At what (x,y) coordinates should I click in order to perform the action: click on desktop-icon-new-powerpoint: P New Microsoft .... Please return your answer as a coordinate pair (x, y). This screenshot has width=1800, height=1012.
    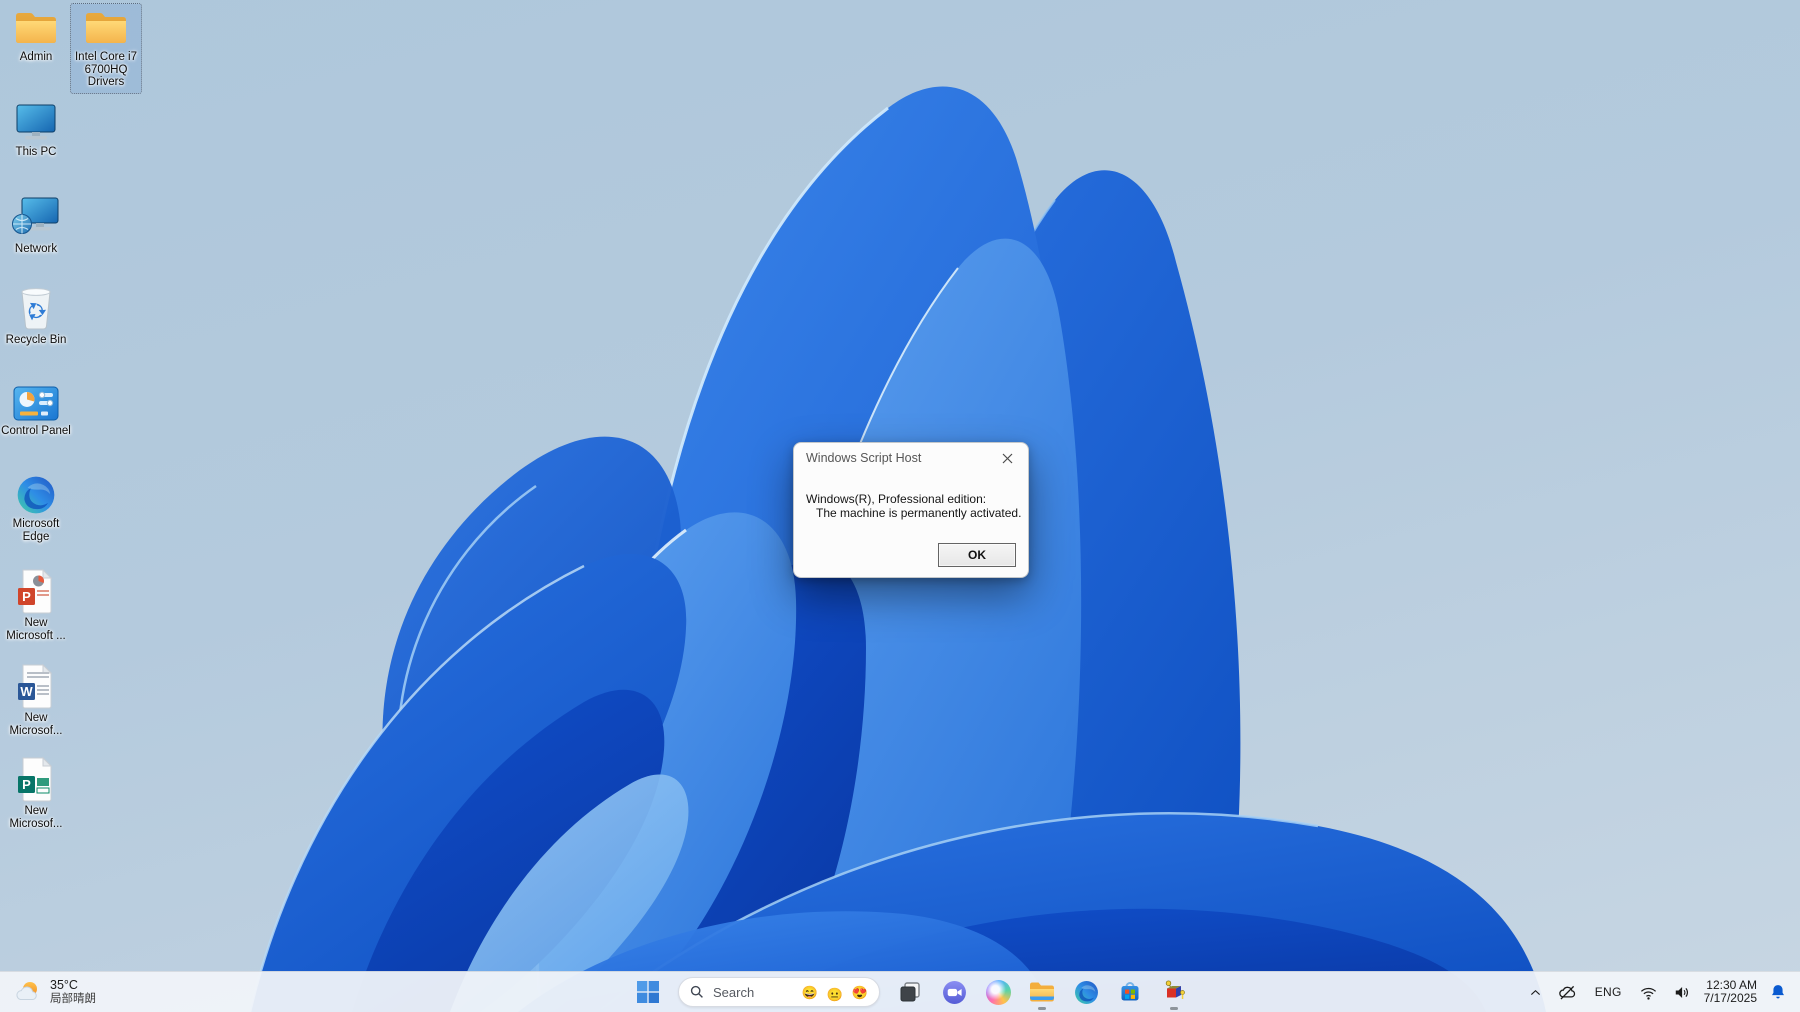
    Looking at the image, I should click on (36, 604).